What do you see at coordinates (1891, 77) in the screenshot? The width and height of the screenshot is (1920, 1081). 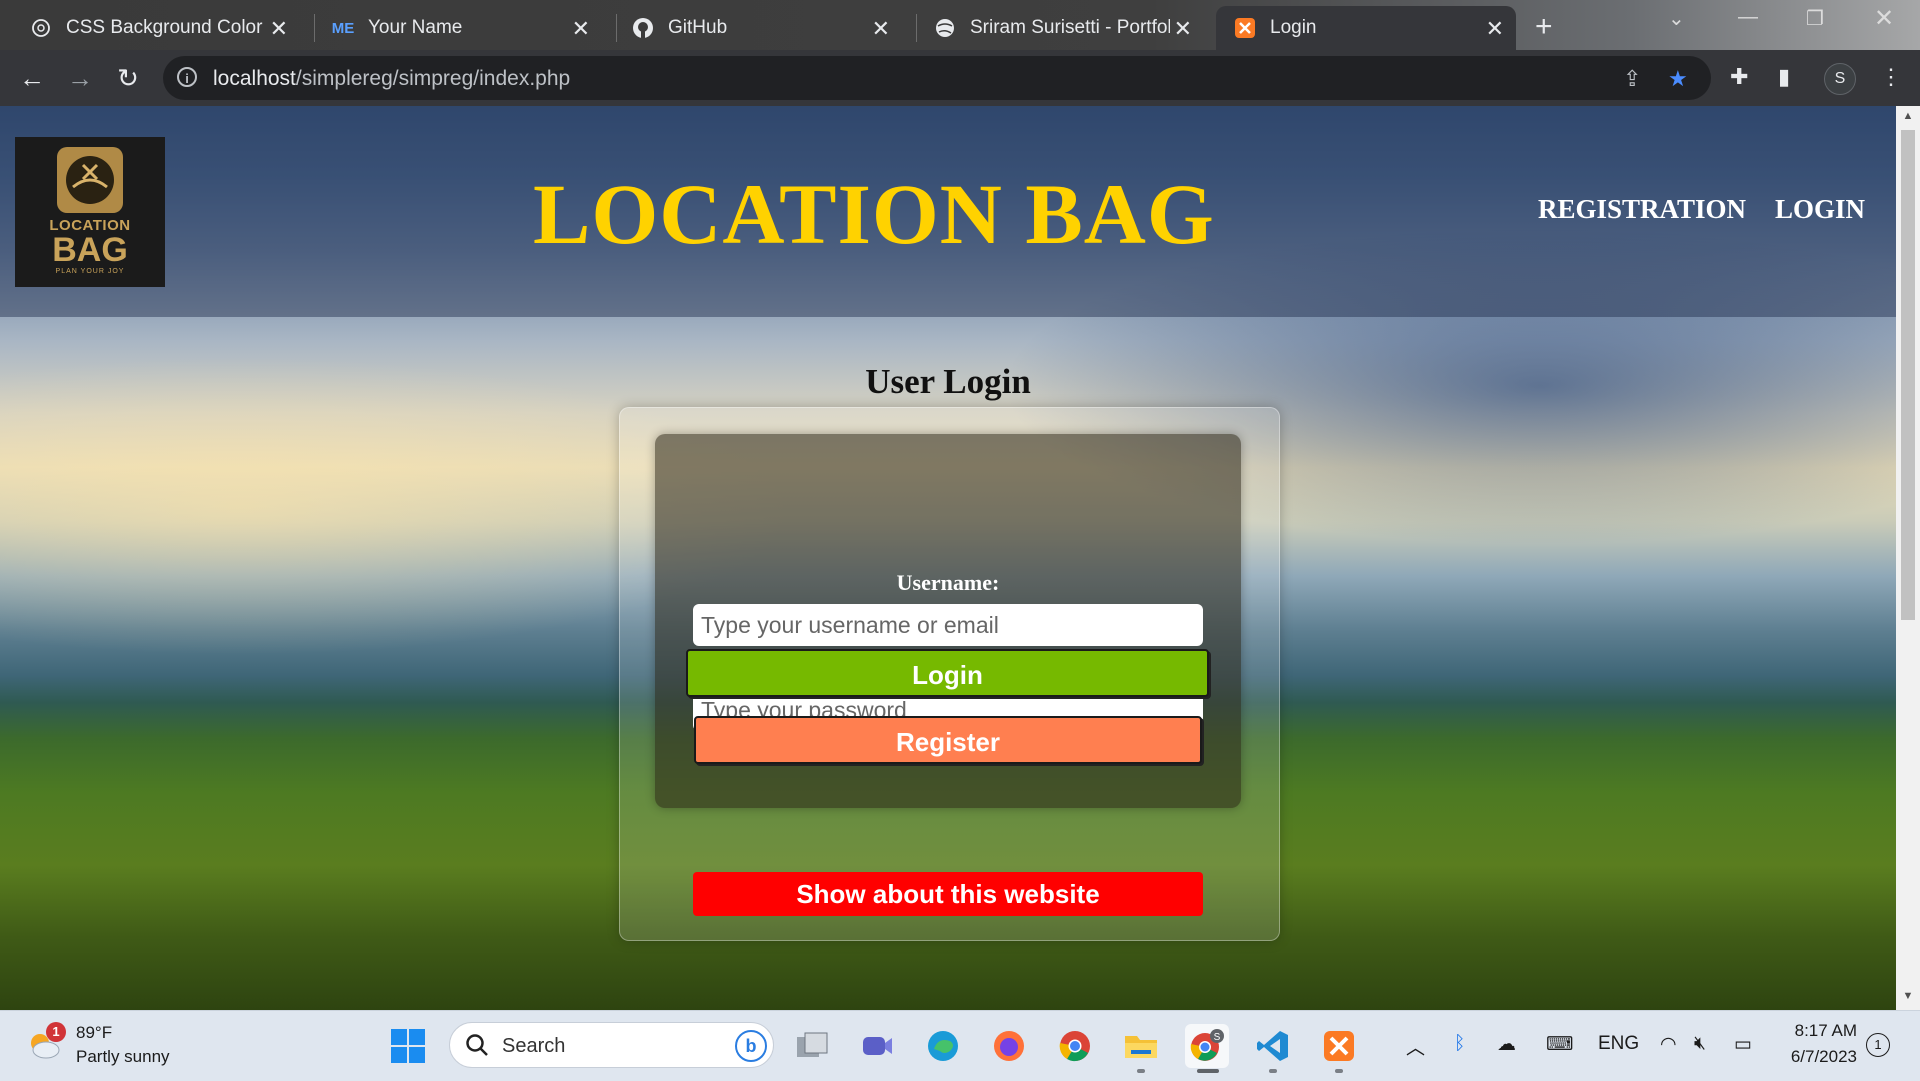 I see `kebab-menu-icon: ⋮` at bounding box center [1891, 77].